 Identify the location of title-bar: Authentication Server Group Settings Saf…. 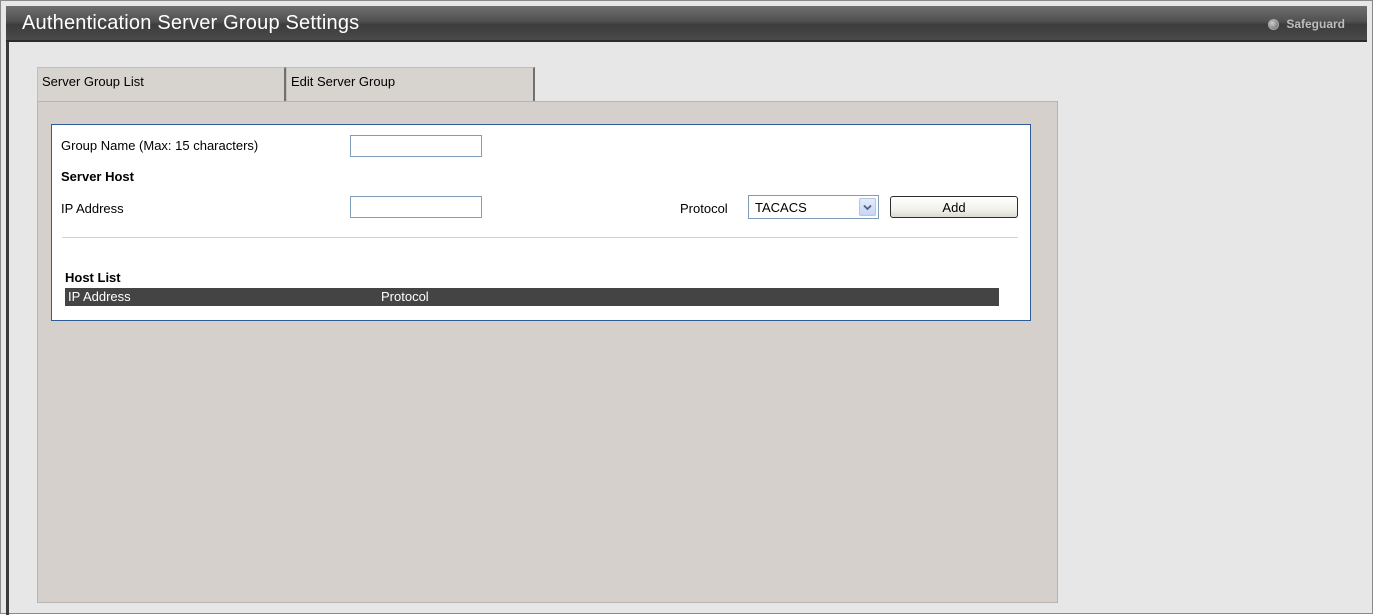
(686, 24).